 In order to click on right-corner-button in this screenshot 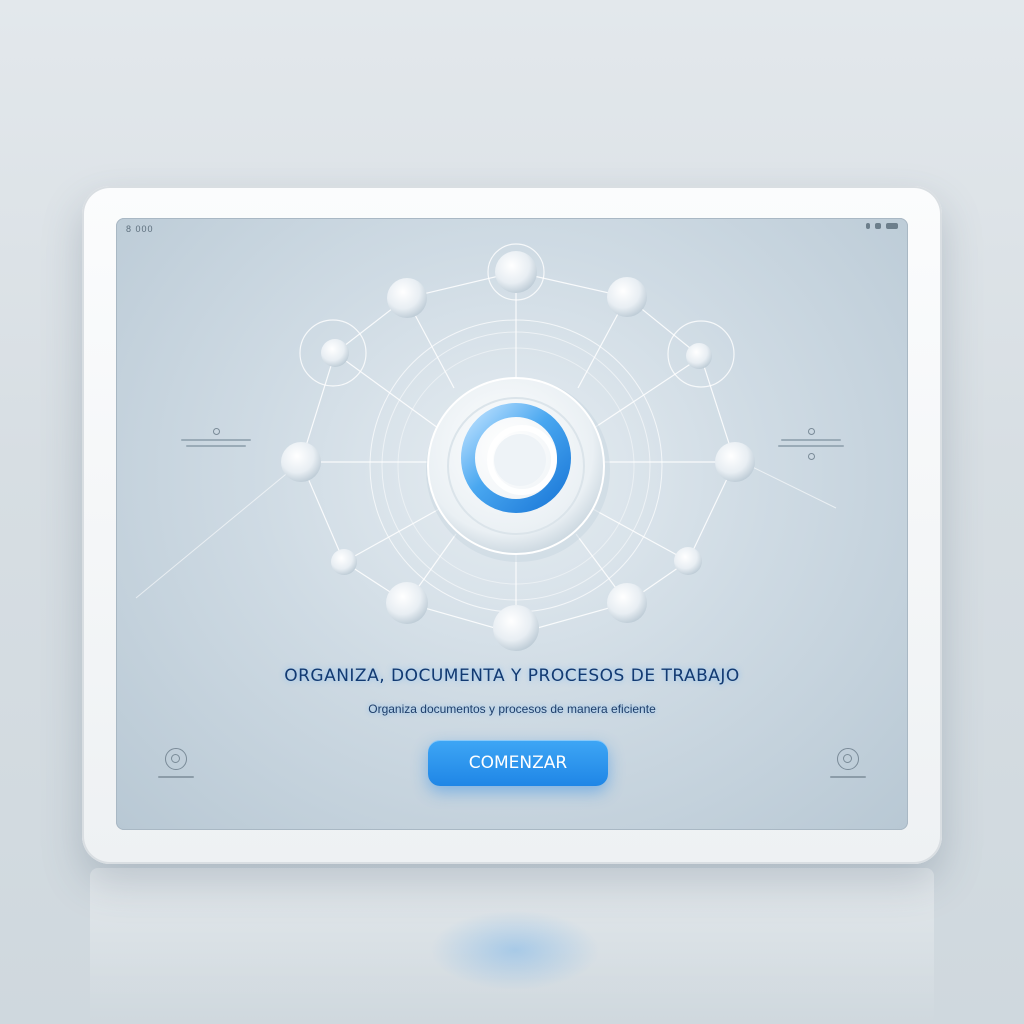, I will do `click(848, 763)`.